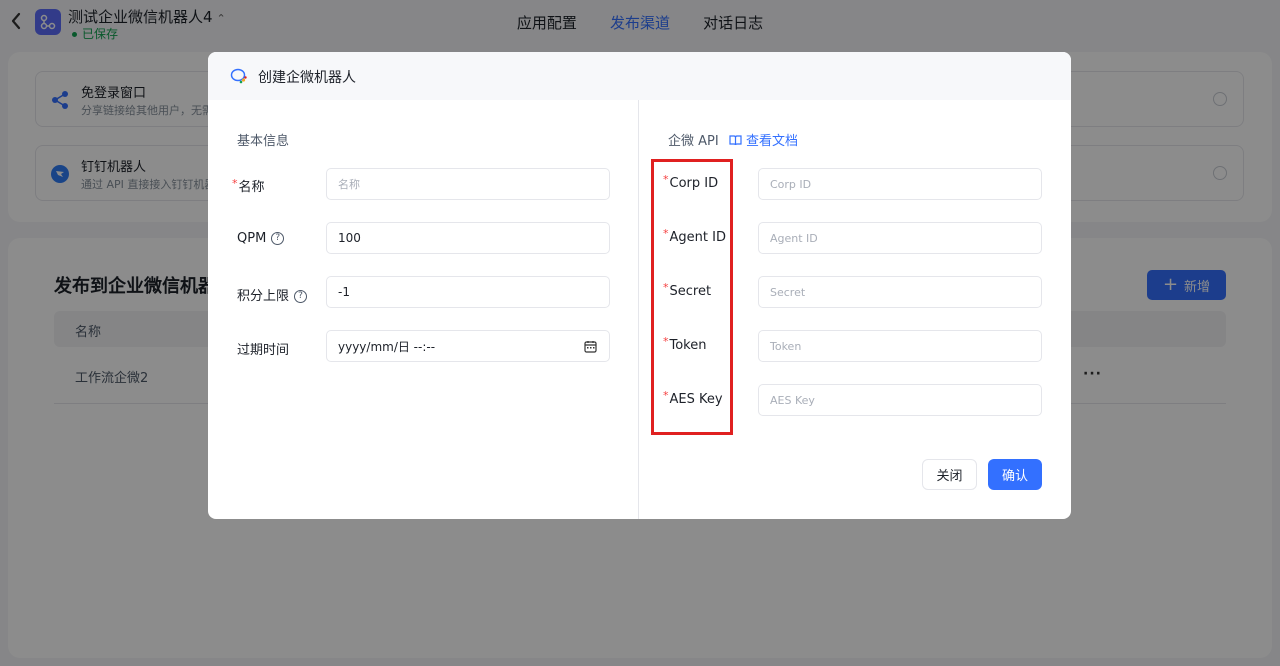 Image resolution: width=1280 pixels, height=666 pixels. Describe the element at coordinates (468, 238) in the screenshot. I see `qpm-input: 100` at that location.